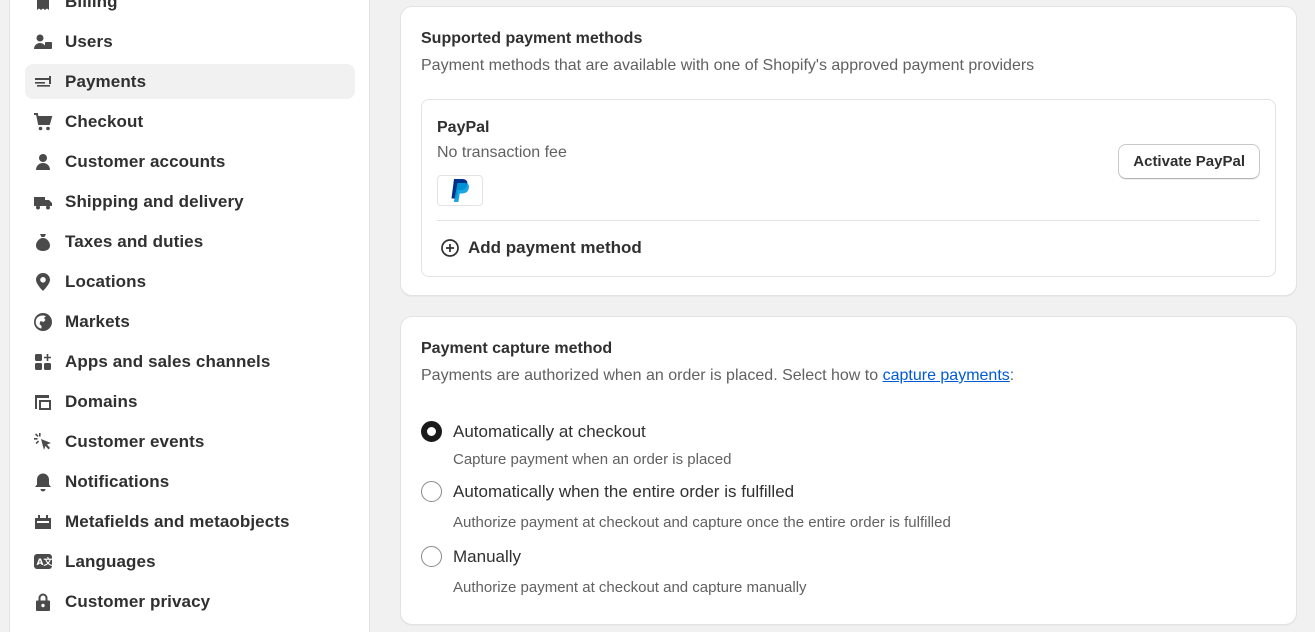 The width and height of the screenshot is (1315, 632). What do you see at coordinates (43, 6) in the screenshot?
I see `receipt-icon` at bounding box center [43, 6].